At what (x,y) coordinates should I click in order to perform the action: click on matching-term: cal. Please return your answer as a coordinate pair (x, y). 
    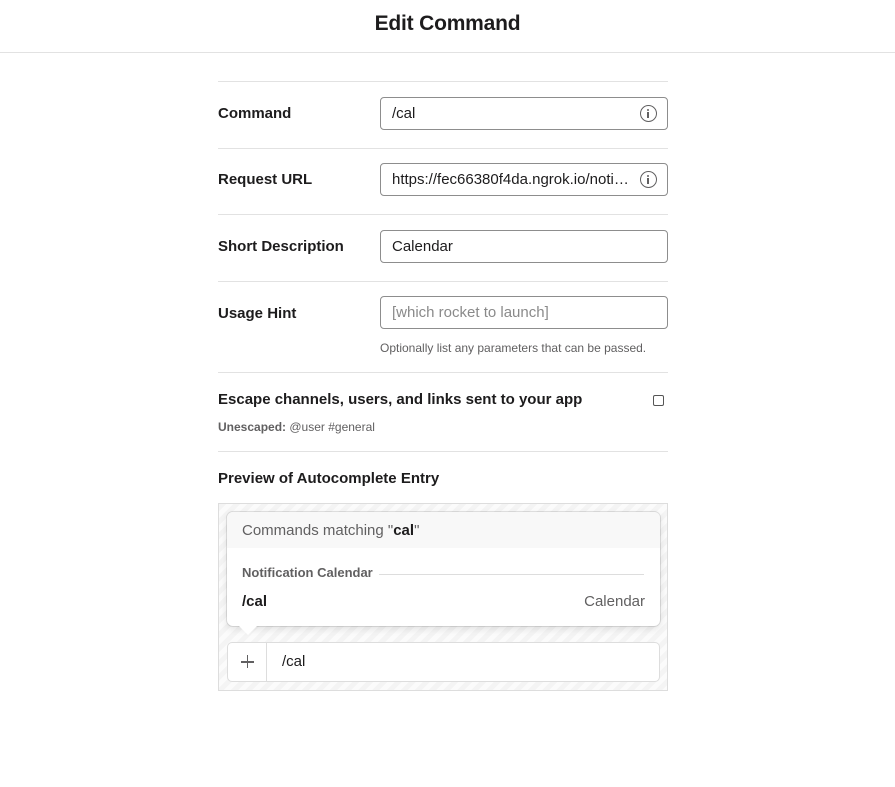
    Looking at the image, I should click on (404, 530).